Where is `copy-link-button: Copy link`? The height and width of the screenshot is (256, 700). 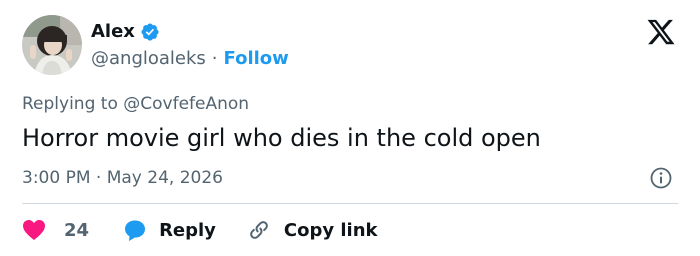
copy-link-button: Copy link is located at coordinates (313, 230).